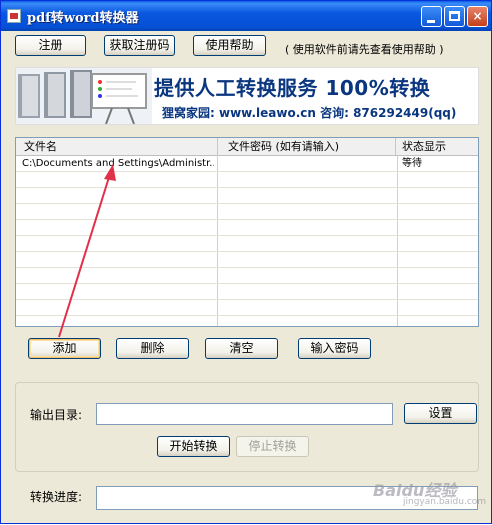 The image size is (492, 525). Describe the element at coordinates (229, 45) in the screenshot. I see `help-button: 使用帮助` at that location.